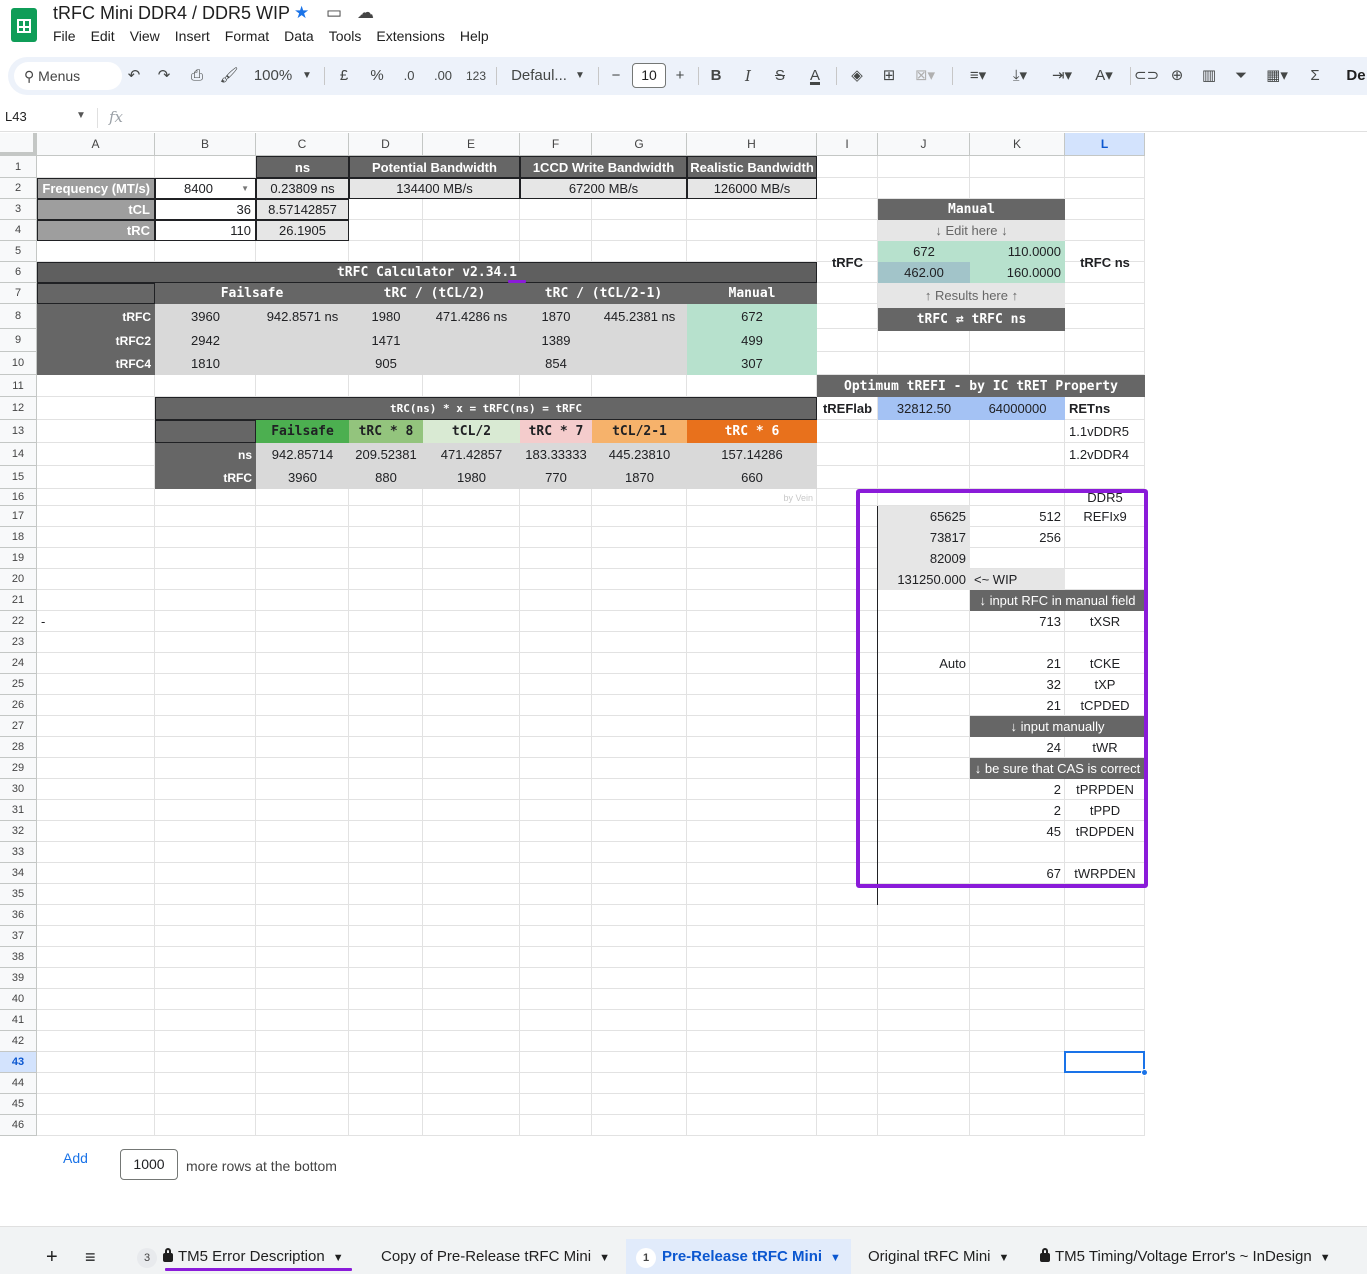 The width and height of the screenshot is (1367, 1274). I want to click on cell-d10: 905, so click(386, 363).